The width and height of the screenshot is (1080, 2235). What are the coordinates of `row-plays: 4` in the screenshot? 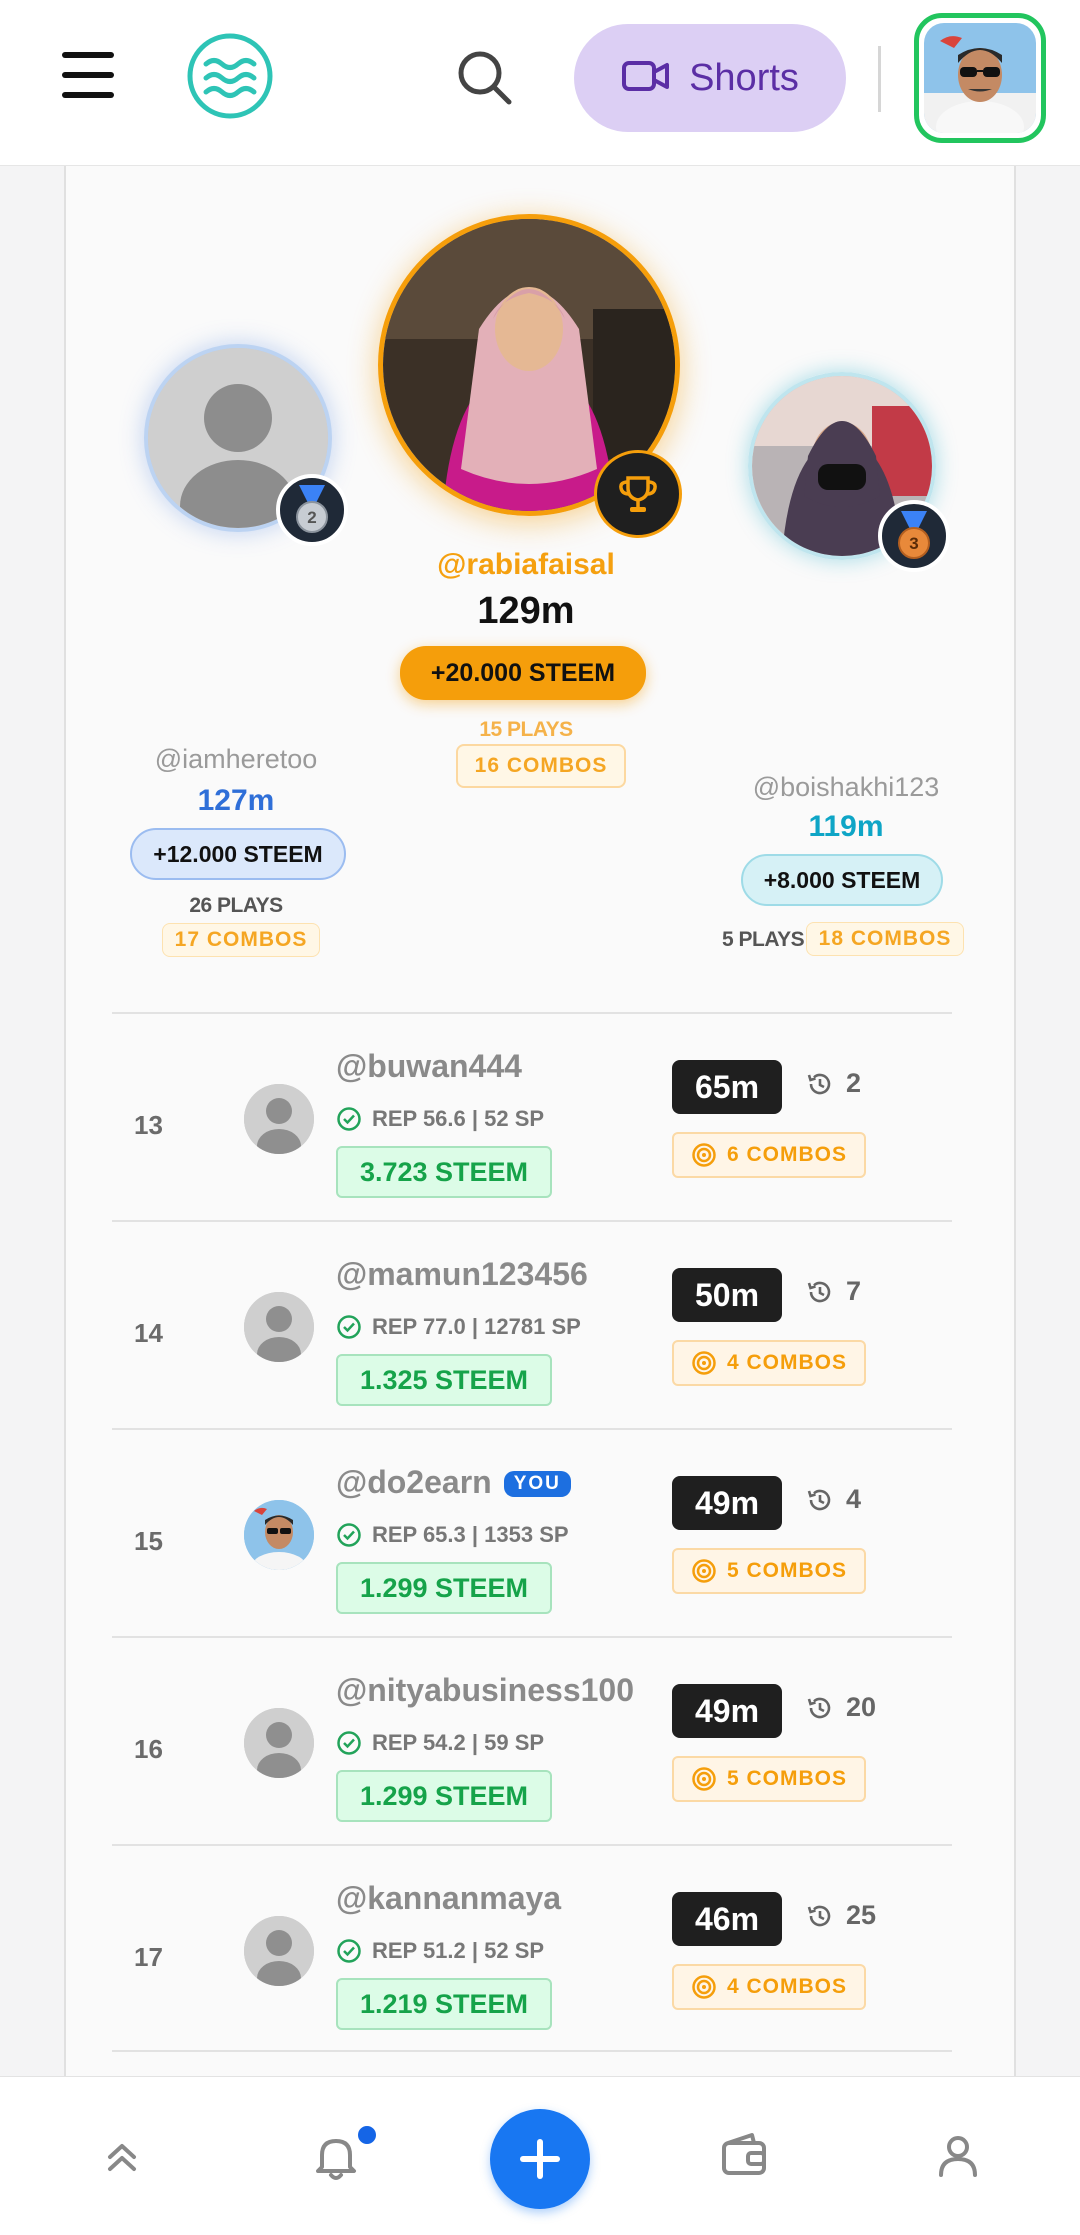 It's located at (854, 1499).